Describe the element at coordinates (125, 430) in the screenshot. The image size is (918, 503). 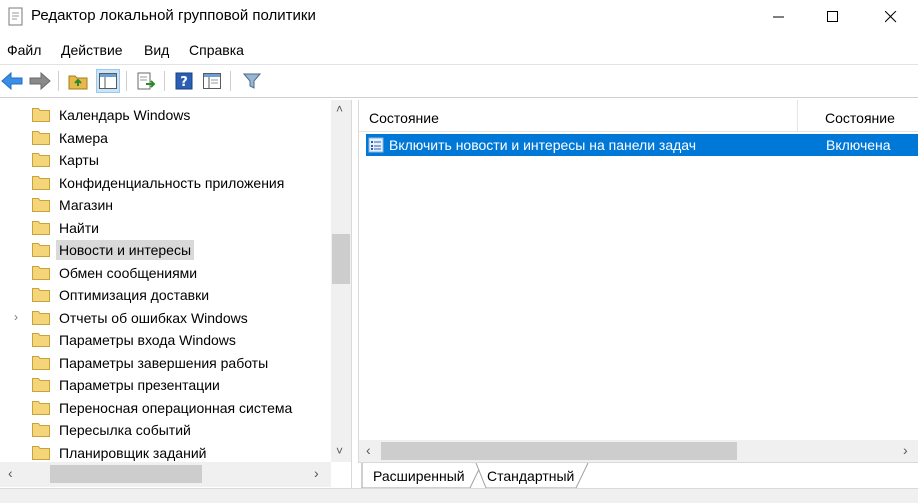
I see `tree-item-label: Пересылка событий` at that location.